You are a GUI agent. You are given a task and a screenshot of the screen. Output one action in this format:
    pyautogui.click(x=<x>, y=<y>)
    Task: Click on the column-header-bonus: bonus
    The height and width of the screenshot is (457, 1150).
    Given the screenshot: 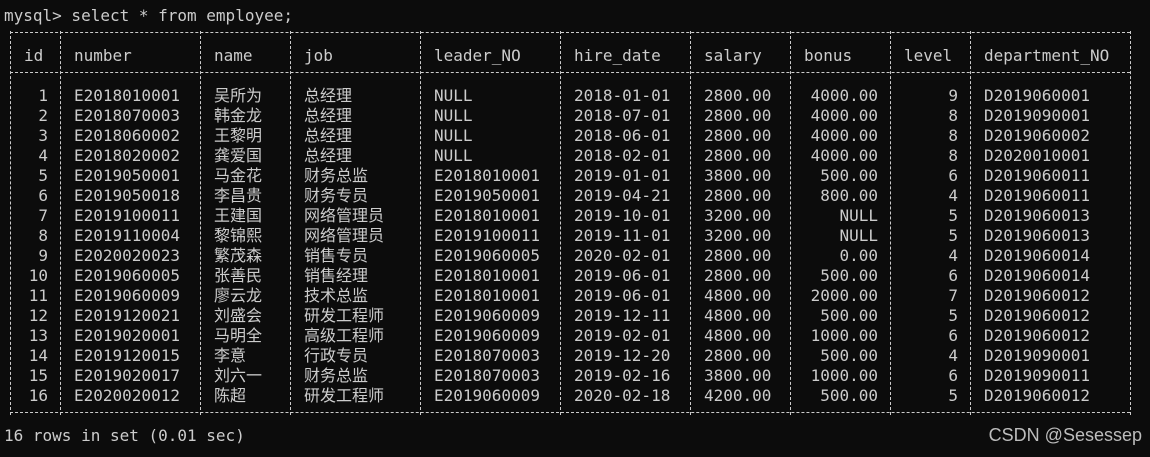 What is the action you would take?
    pyautogui.click(x=828, y=55)
    